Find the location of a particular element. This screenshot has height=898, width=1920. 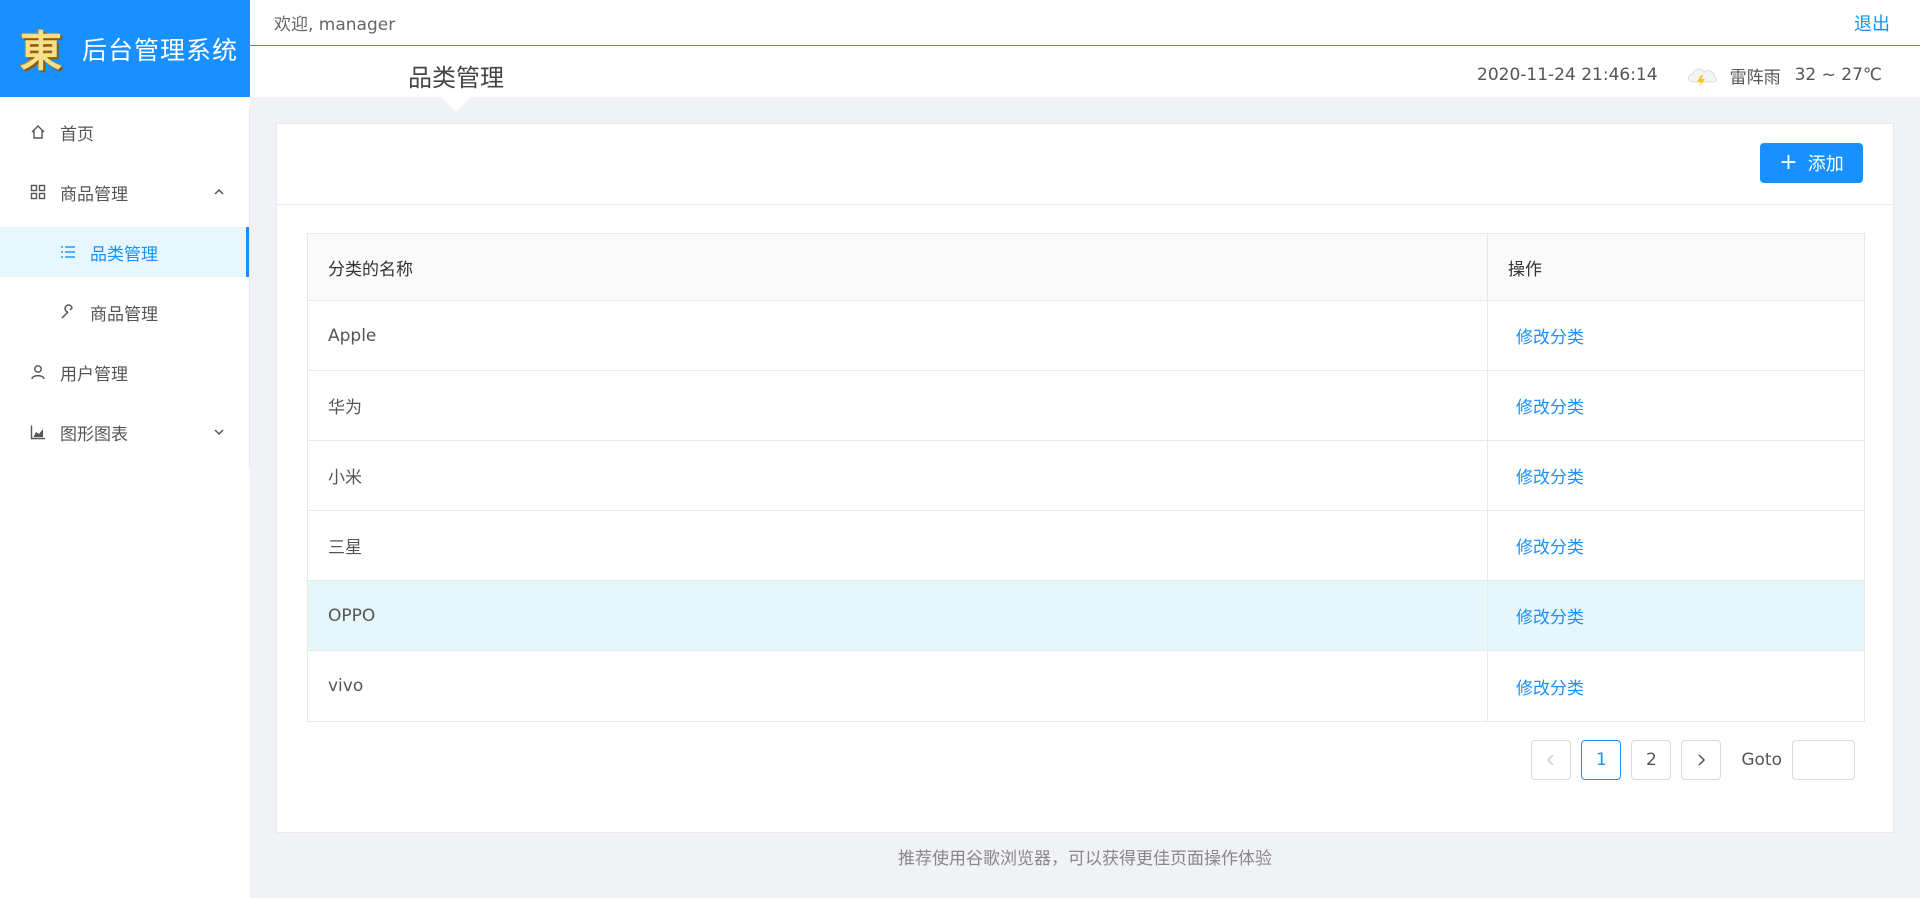

table-row: 小米 修改分类 is located at coordinates (1086, 476).